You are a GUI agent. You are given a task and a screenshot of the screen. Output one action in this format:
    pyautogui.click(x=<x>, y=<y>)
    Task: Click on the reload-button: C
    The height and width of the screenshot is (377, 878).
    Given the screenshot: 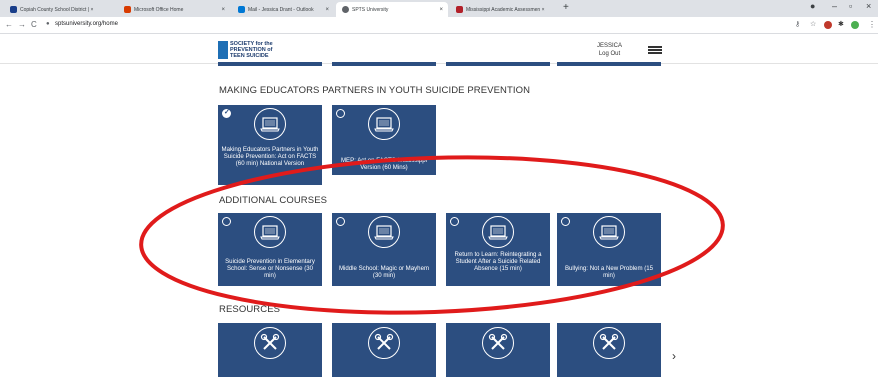 What is the action you would take?
    pyautogui.click(x=34, y=24)
    